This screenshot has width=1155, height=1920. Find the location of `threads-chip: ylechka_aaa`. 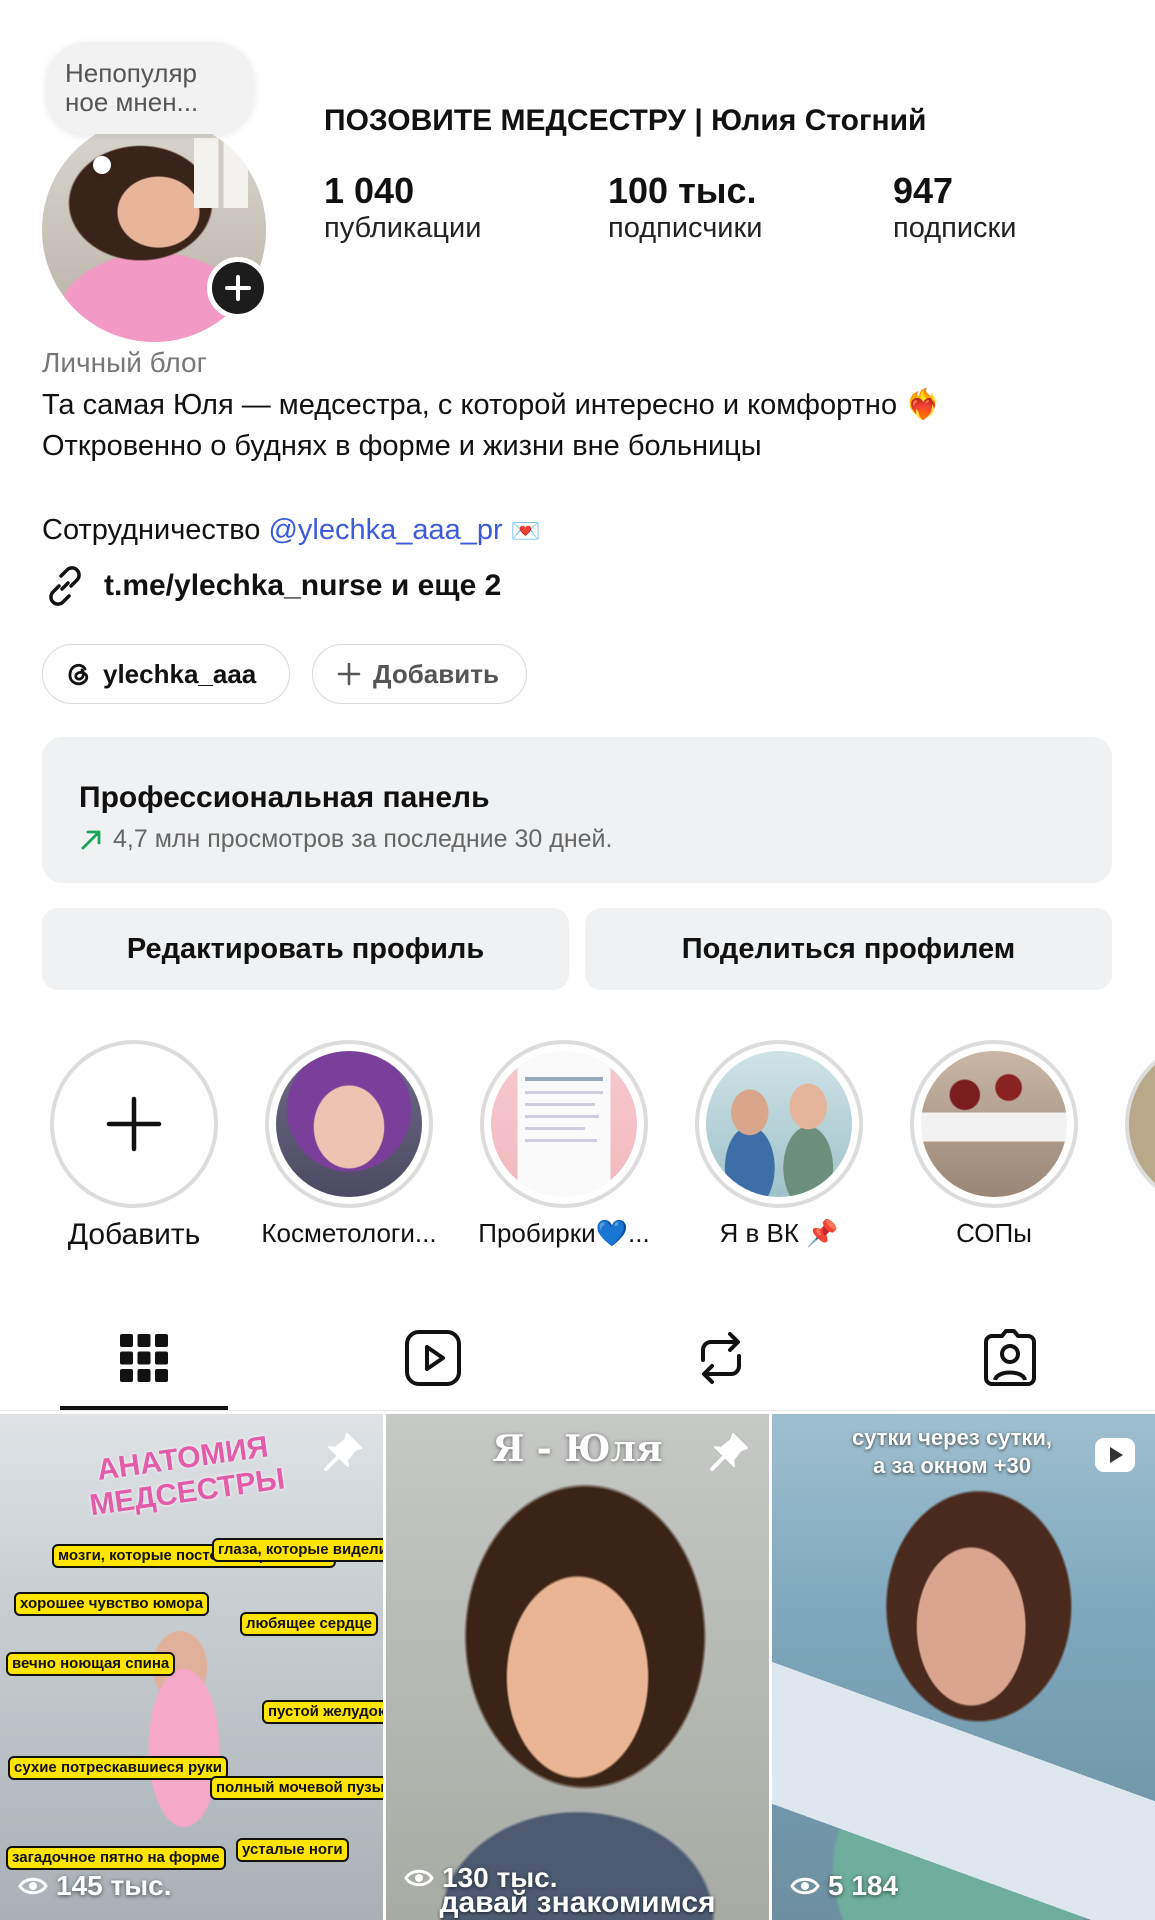

threads-chip: ylechka_aaa is located at coordinates (166, 674).